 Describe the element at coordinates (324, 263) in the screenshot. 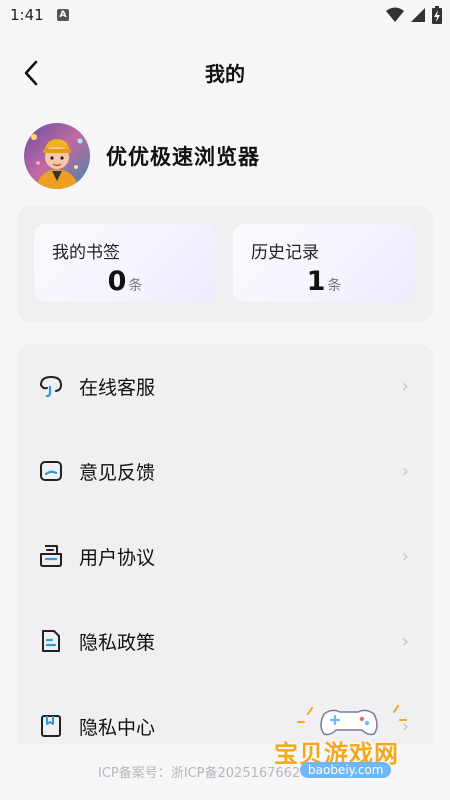

I see `history-stat: 历史记录 1条` at that location.